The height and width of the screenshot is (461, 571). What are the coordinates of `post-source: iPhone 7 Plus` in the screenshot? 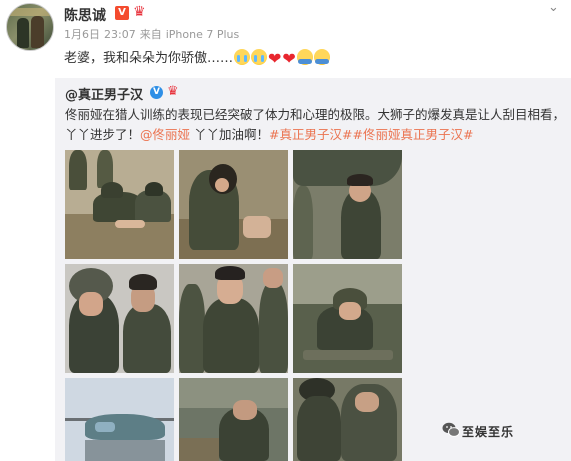 It's located at (202, 34).